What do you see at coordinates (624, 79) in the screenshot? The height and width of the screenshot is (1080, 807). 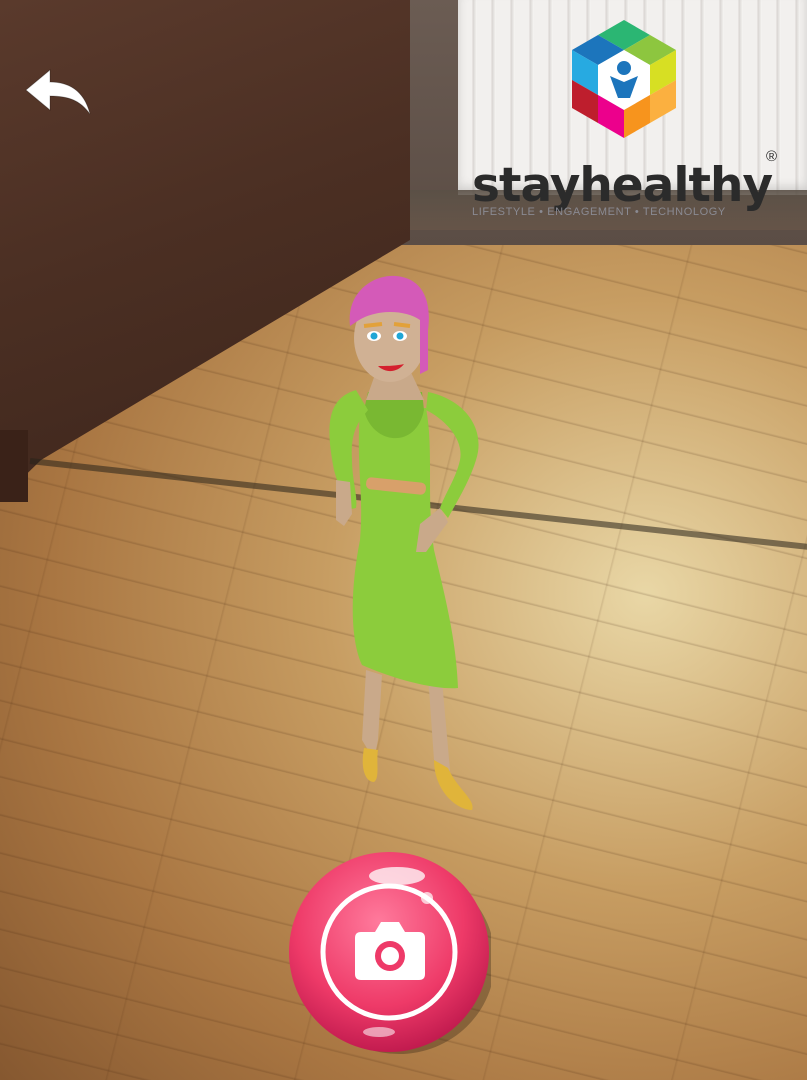 I see `stayhealthy-logo-mark-icon` at bounding box center [624, 79].